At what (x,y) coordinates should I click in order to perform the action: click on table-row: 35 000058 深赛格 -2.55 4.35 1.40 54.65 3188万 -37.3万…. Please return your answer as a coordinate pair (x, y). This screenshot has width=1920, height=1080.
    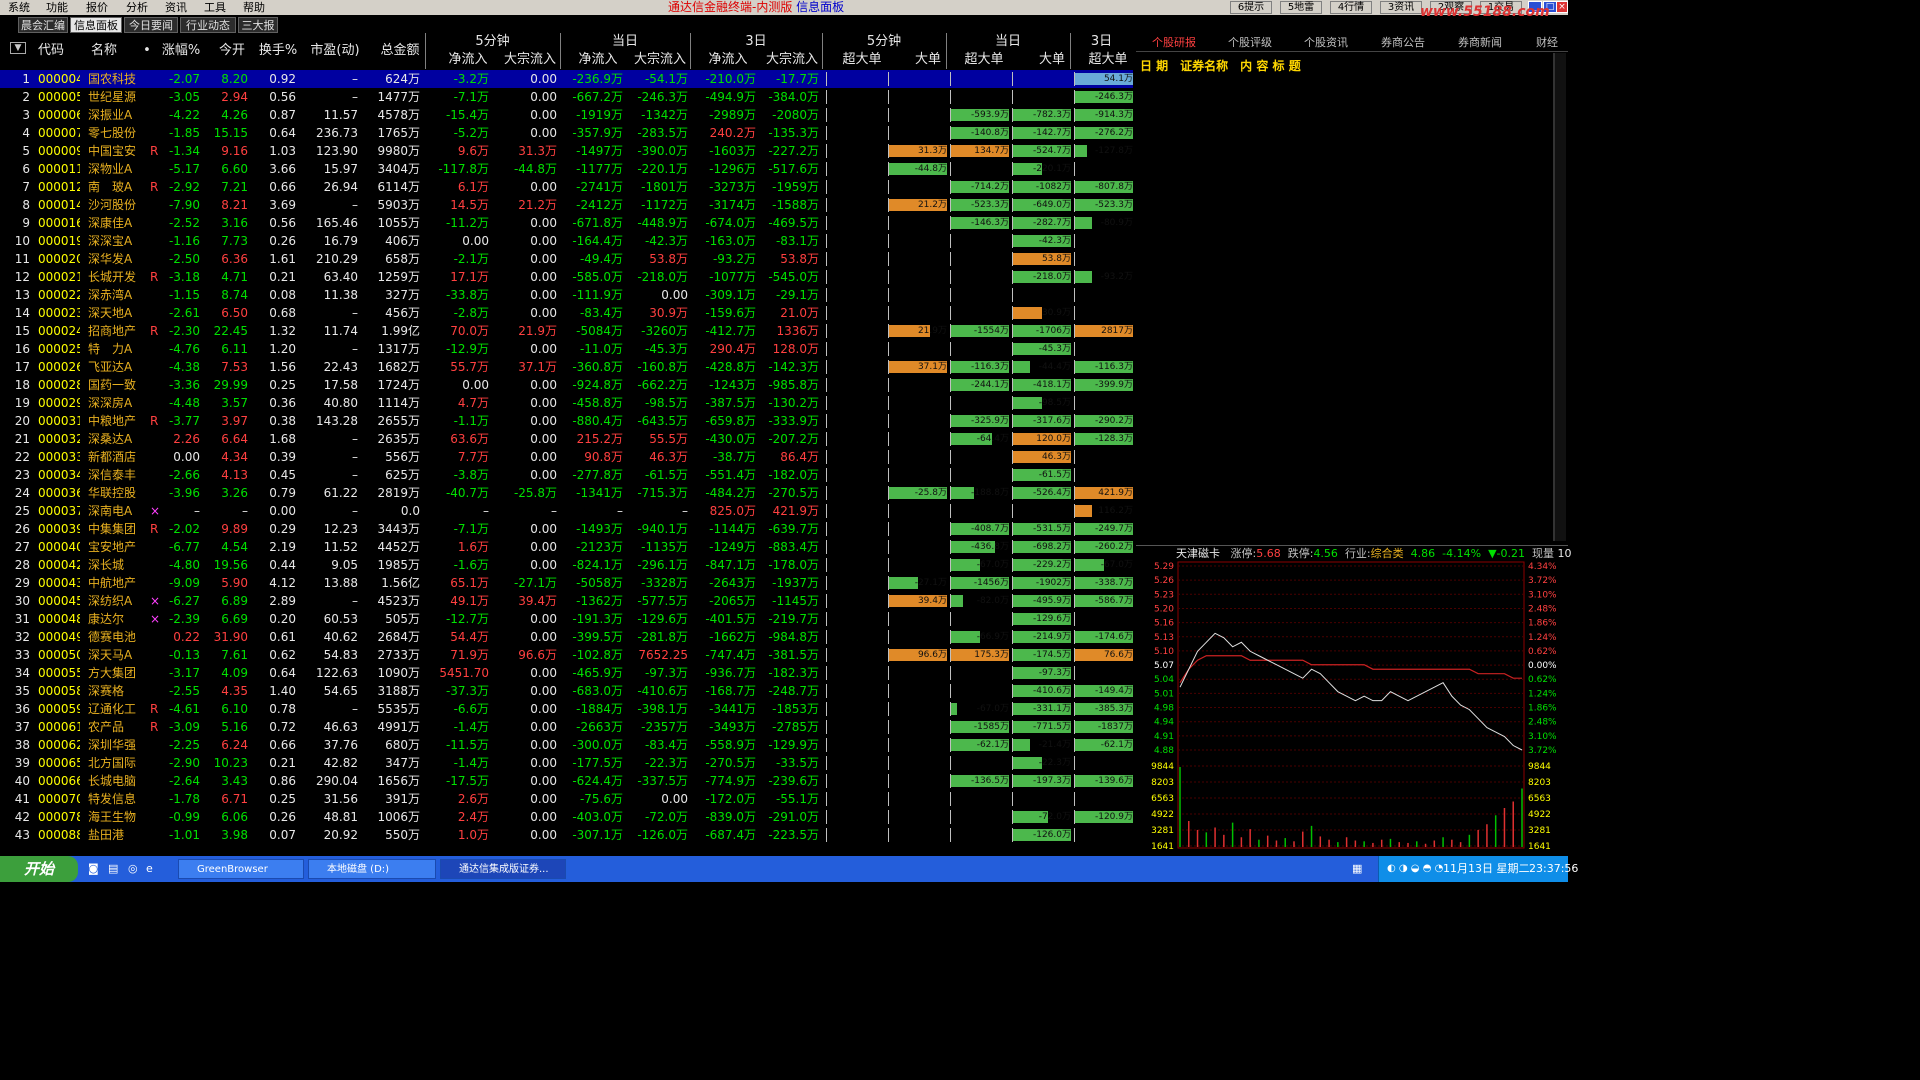
    Looking at the image, I should click on (566, 691).